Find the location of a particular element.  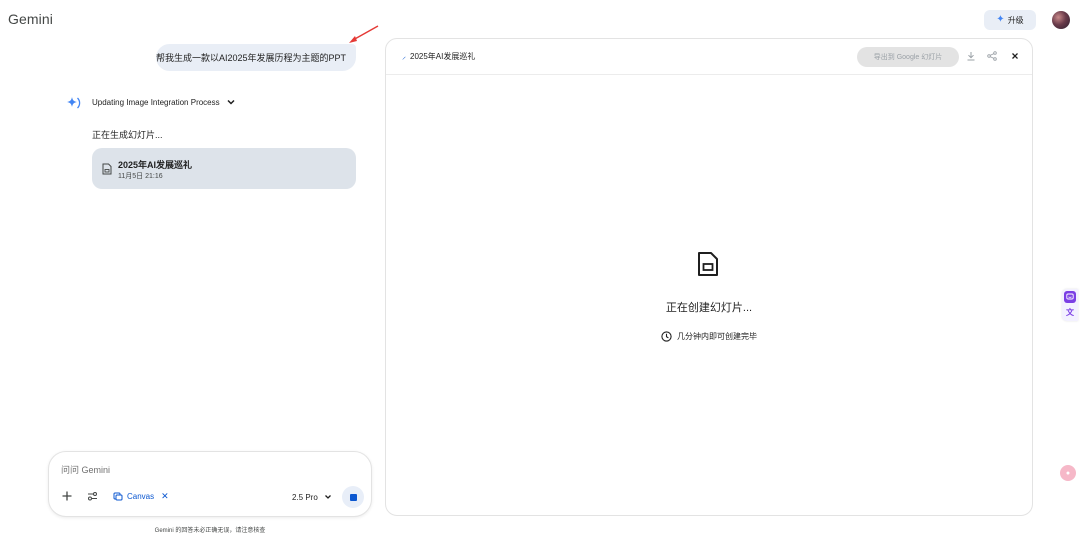

tools-icon is located at coordinates (92, 496).